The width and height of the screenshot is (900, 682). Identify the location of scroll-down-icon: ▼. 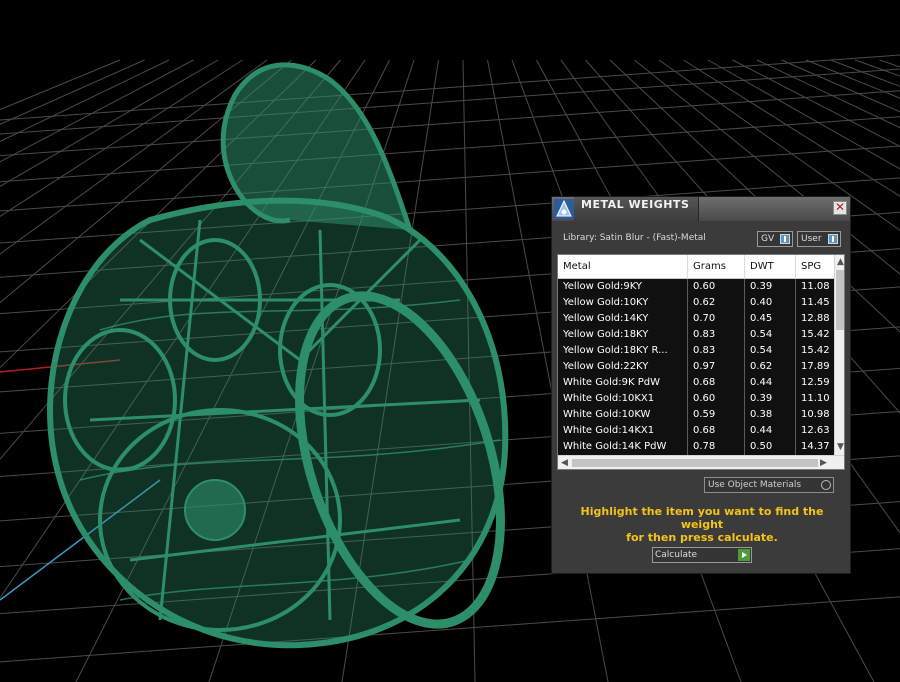
(840, 447).